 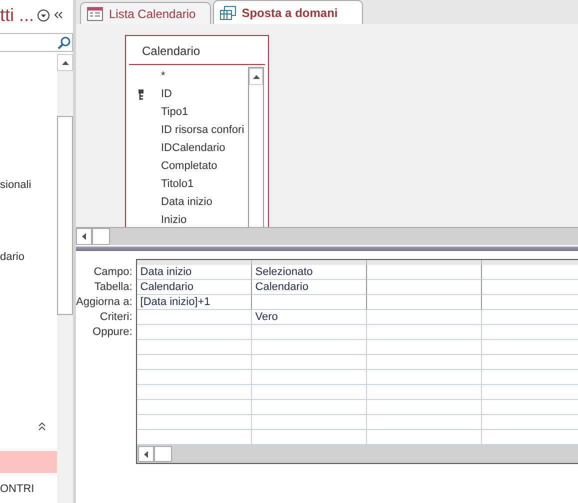 I want to click on dropdown-circle-icon, so click(x=43, y=15).